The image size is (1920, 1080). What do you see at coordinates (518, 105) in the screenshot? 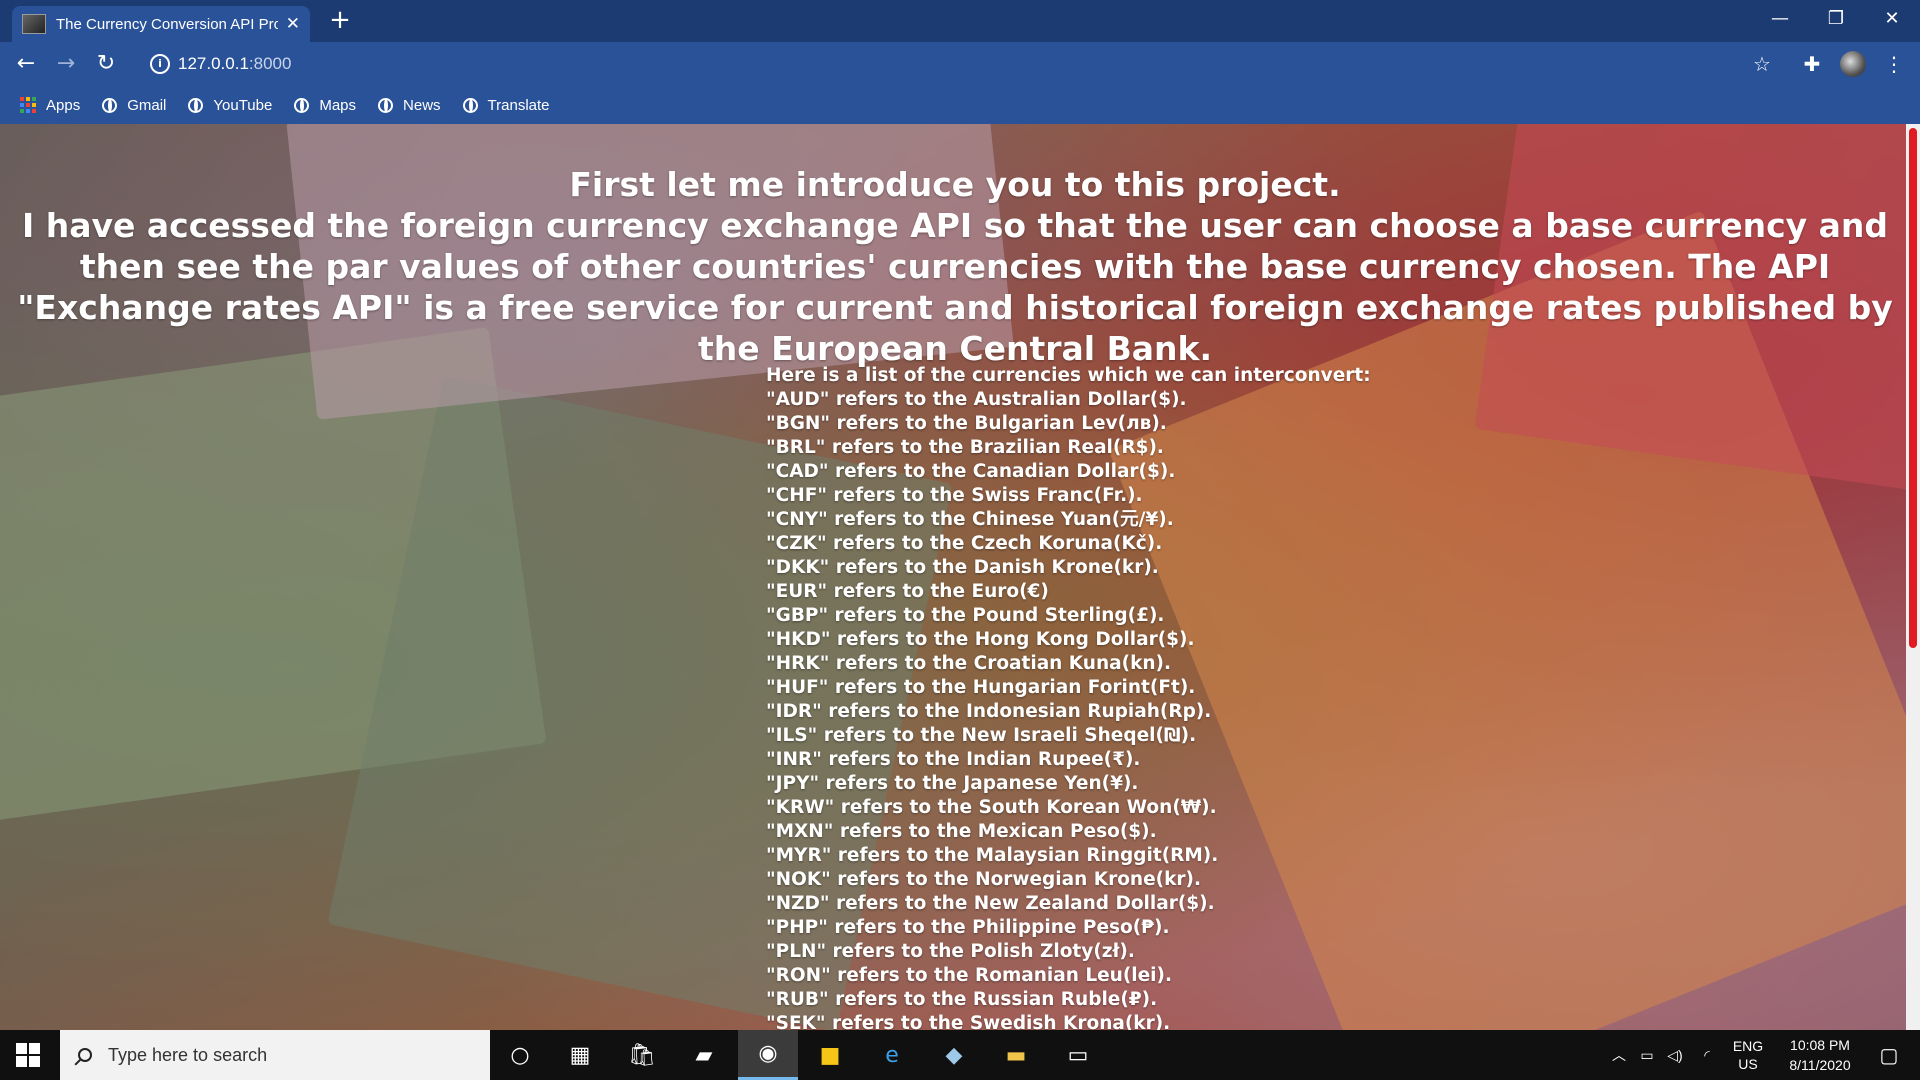
I see `bookmark-label: Translate` at bounding box center [518, 105].